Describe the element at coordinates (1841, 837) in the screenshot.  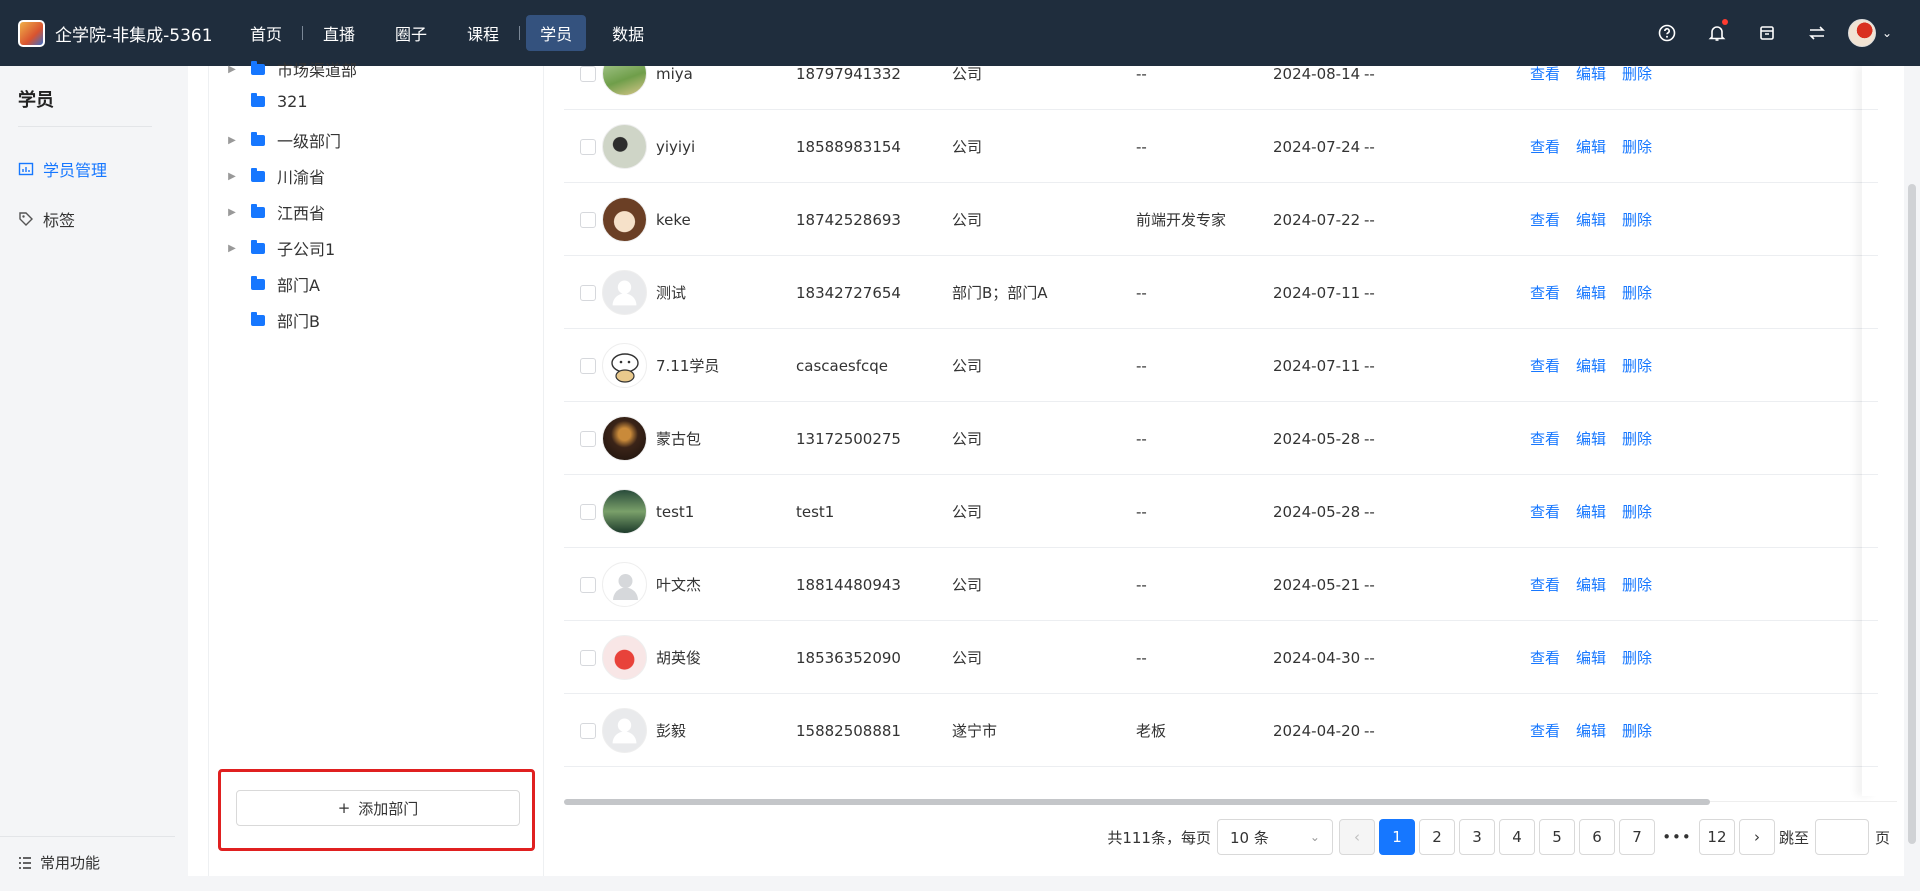
I see `jump-page-input` at that location.